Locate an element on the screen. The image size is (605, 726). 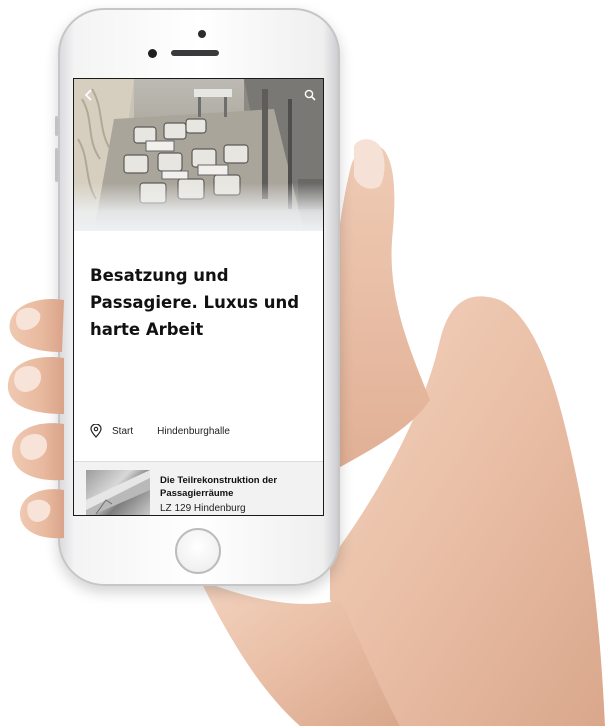
hand-fingers-illustration is located at coordinates (36, 418).